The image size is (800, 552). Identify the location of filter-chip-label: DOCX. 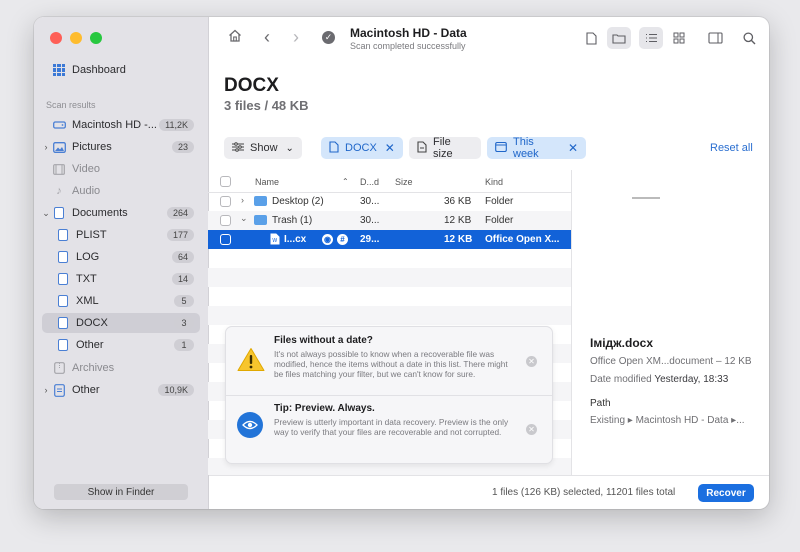
(361, 148).